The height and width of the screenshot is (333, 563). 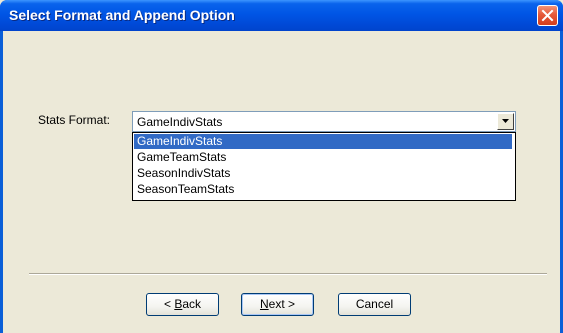 I want to click on close-button, so click(x=547, y=15).